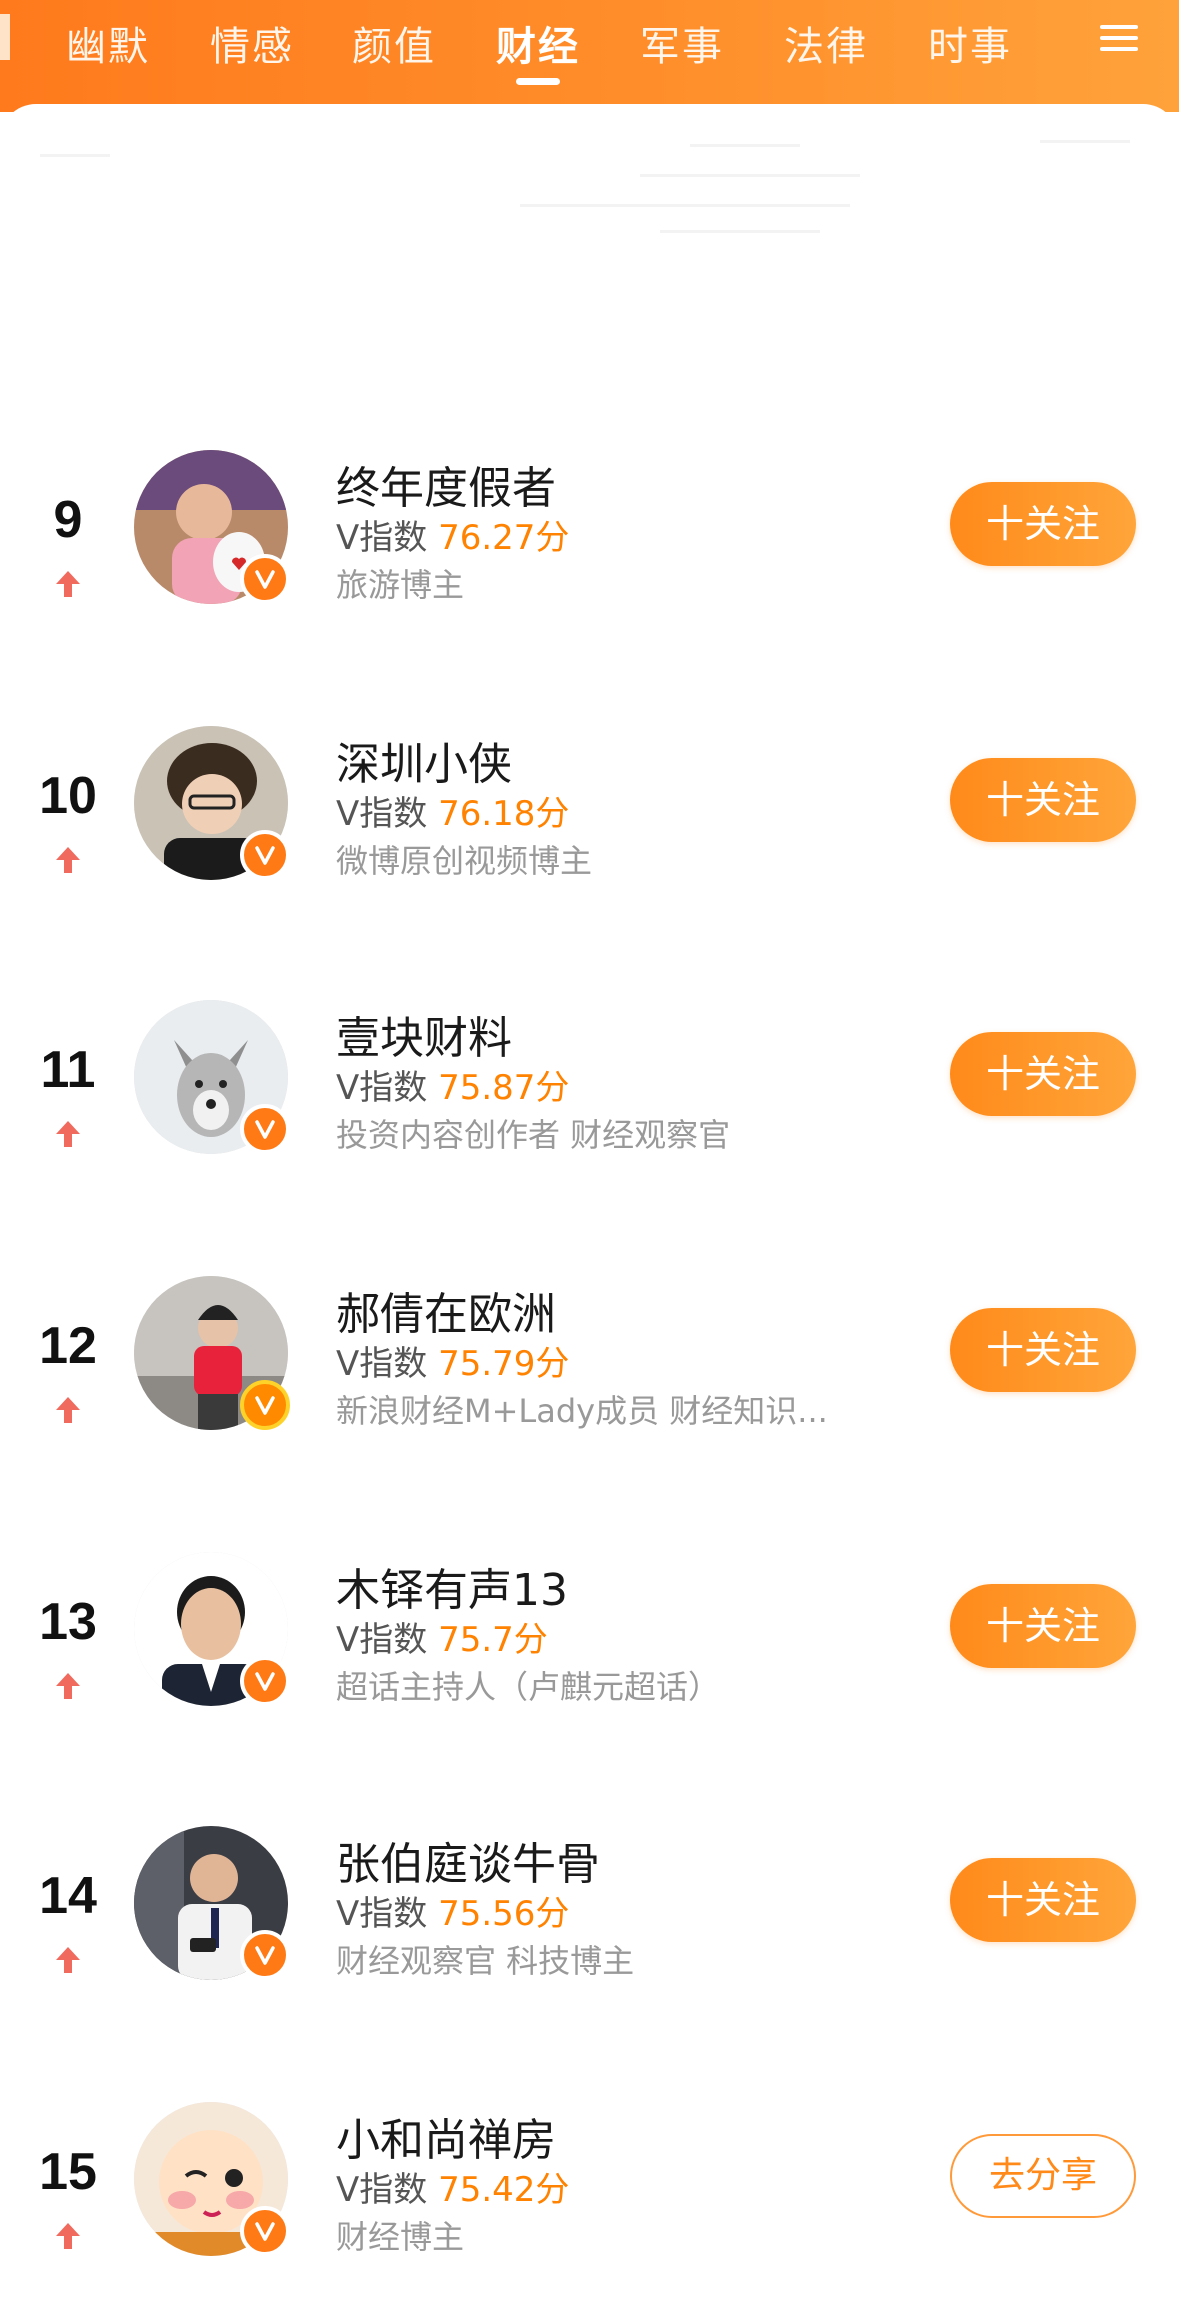 This screenshot has width=1179, height=2302. I want to click on rank-number: 14, so click(68, 1896).